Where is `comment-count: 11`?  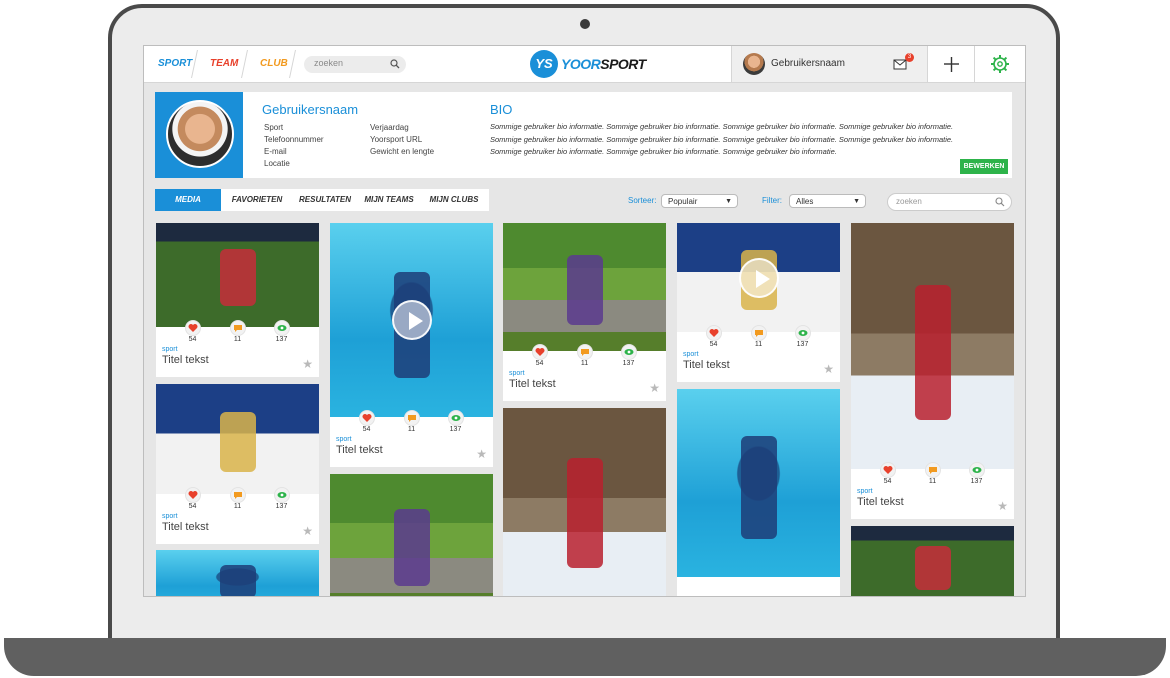
comment-count: 11 is located at coordinates (237, 506).